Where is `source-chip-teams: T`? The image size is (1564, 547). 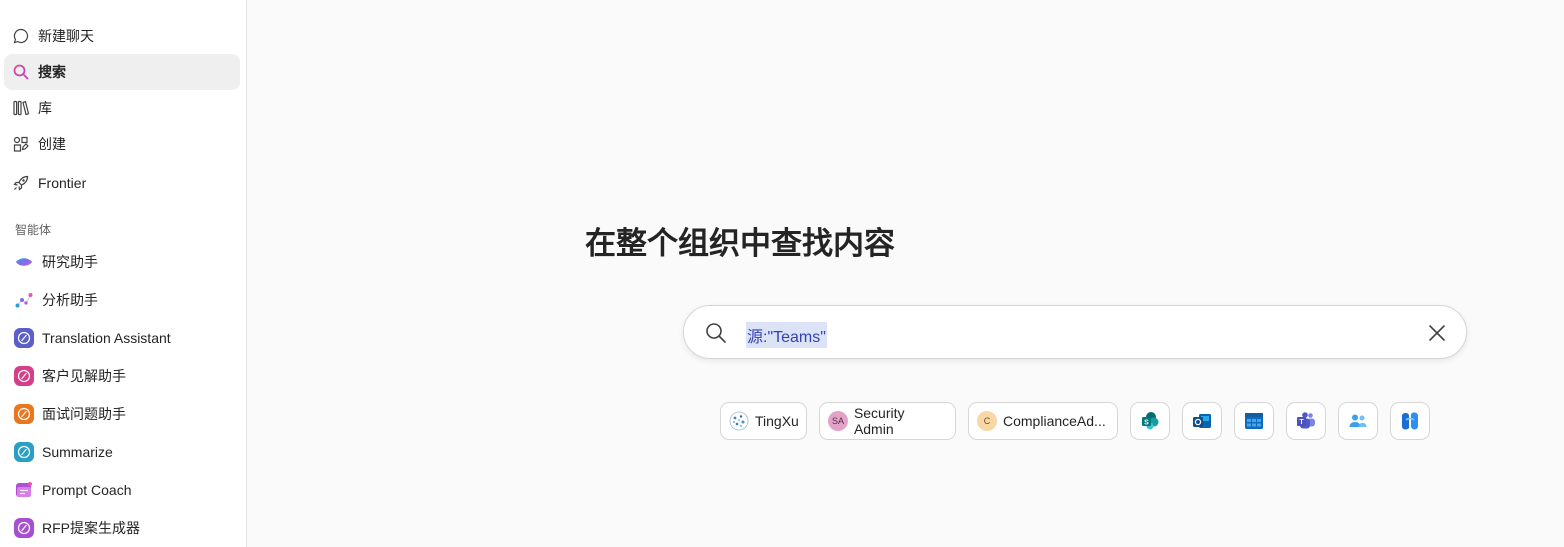
source-chip-teams: T is located at coordinates (1306, 421).